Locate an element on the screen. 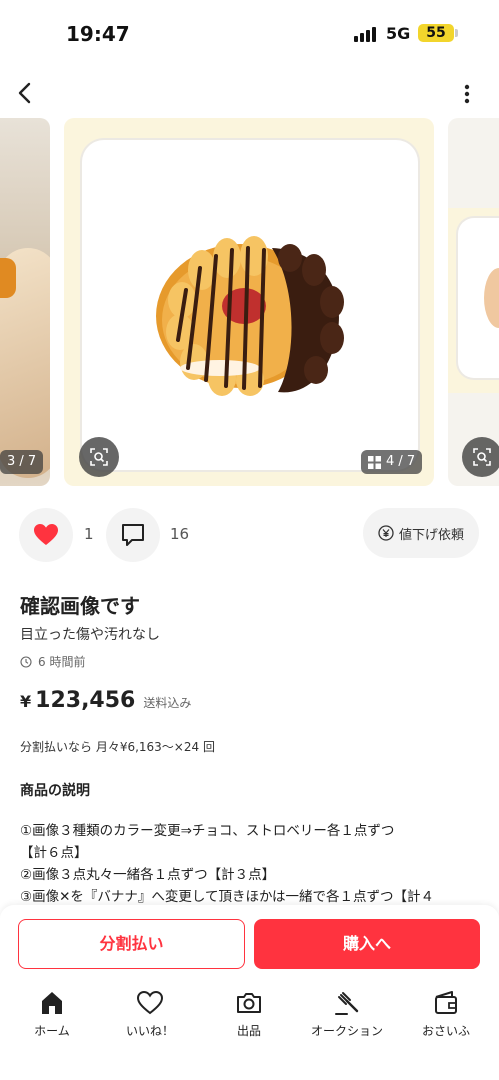  shipping-note: 送料込み is located at coordinates (167, 703).